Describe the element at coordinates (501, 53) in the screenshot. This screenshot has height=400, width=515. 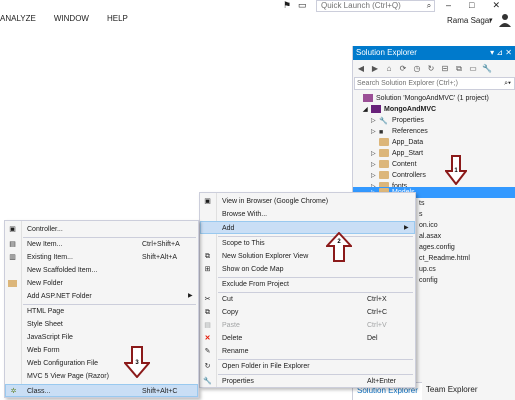
I see `pin-icon: ▾ ⊿ ✕` at that location.